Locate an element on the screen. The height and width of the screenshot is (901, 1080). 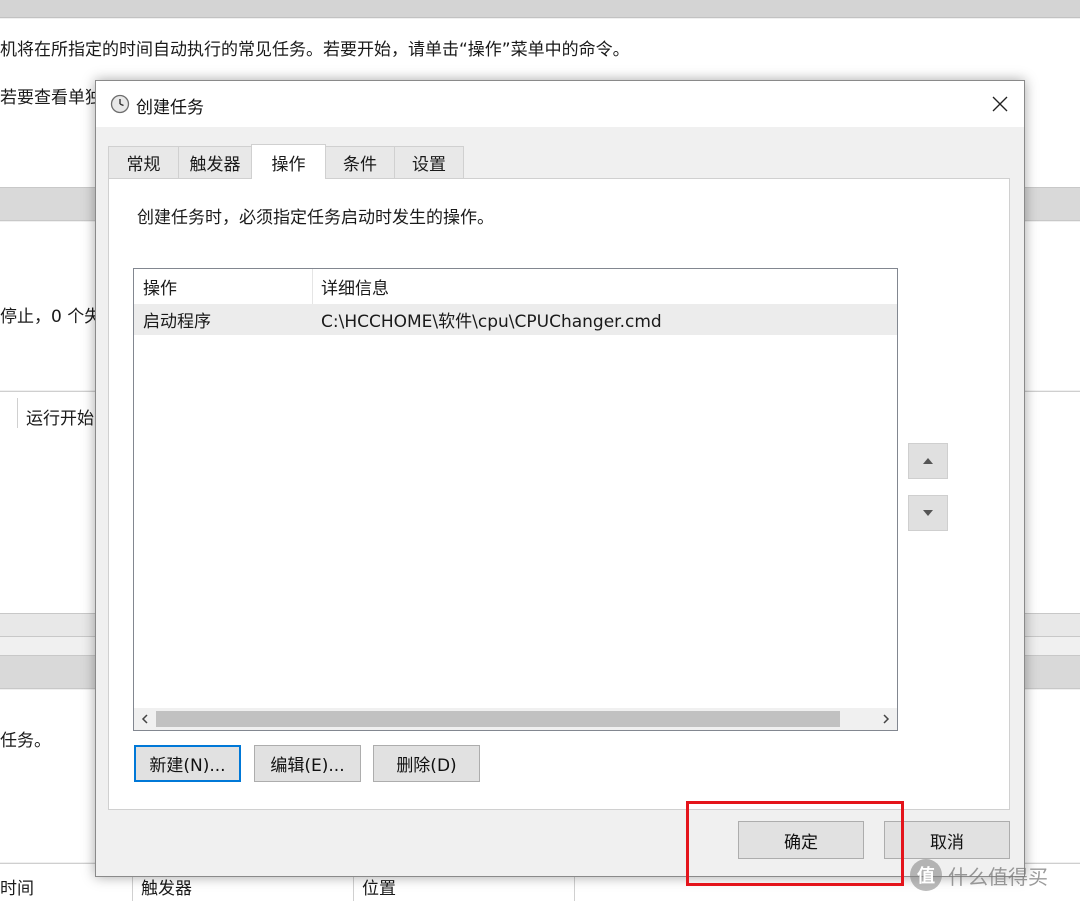
actions-description: 创建任务时，必须指定任务启动时发生的操作。 is located at coordinates (315, 218).